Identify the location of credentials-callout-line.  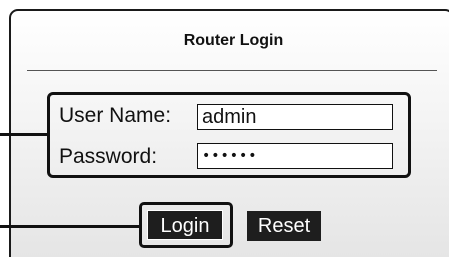
(24, 134).